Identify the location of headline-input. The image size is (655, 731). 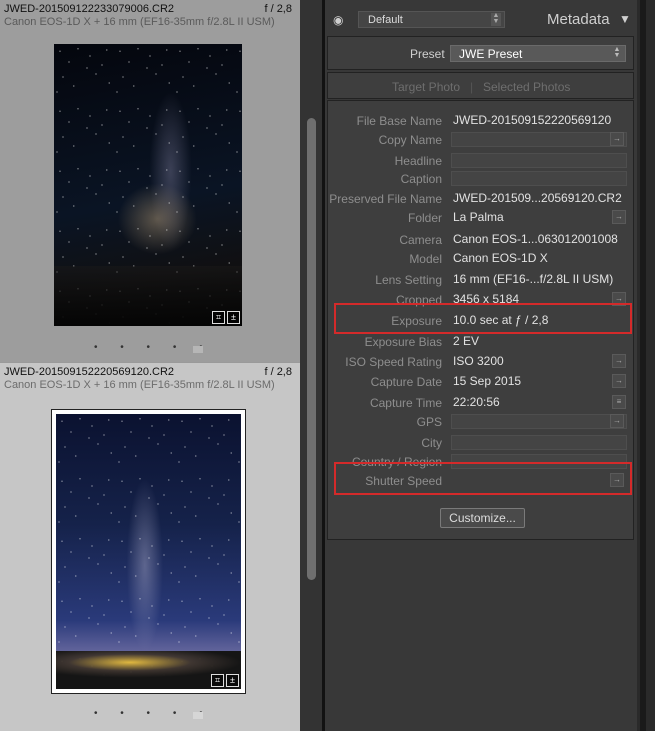
(539, 160).